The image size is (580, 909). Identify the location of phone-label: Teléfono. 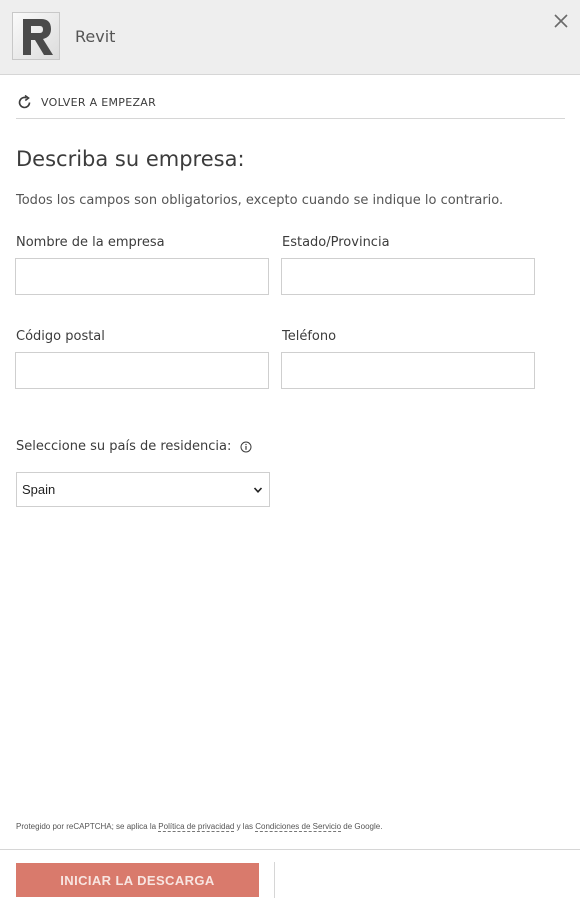
(309, 336).